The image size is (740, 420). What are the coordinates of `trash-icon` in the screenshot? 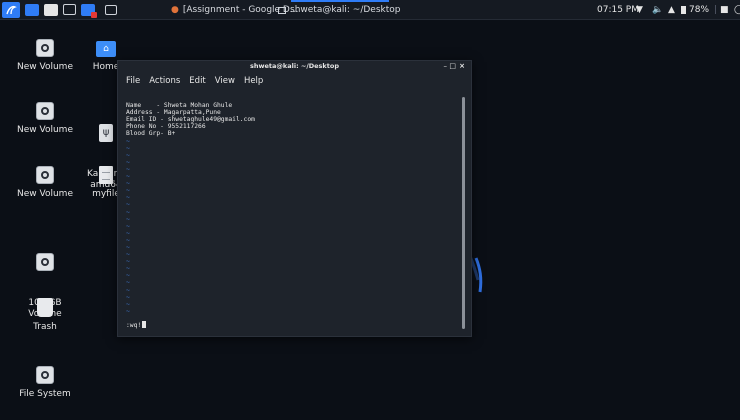 It's located at (45, 307).